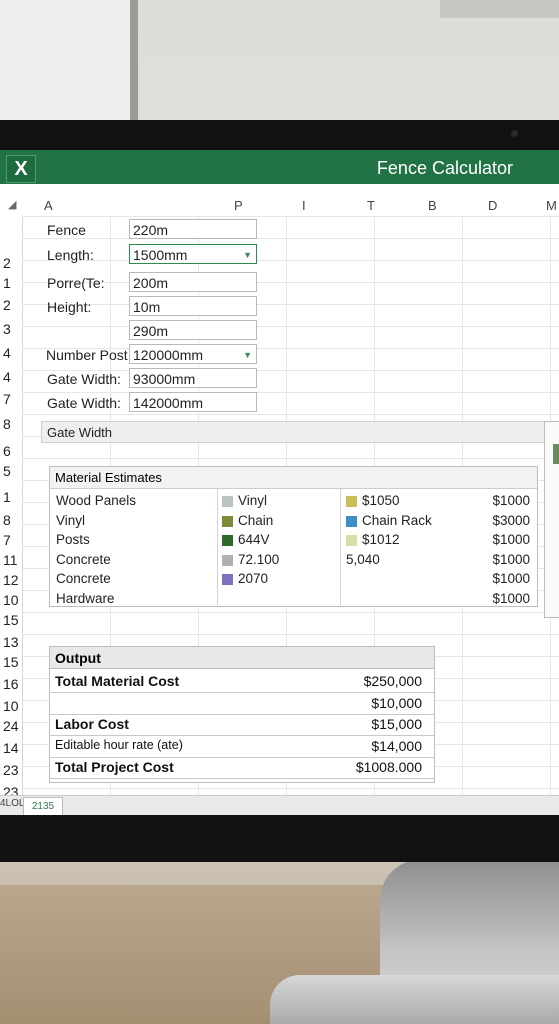  What do you see at coordinates (84, 403) in the screenshot?
I see `gate-width-label-2: Gate Width:` at bounding box center [84, 403].